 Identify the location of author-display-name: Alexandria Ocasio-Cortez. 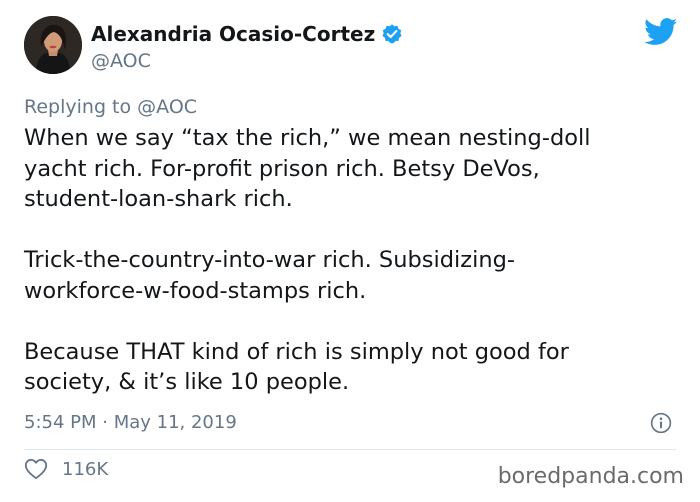
(233, 34).